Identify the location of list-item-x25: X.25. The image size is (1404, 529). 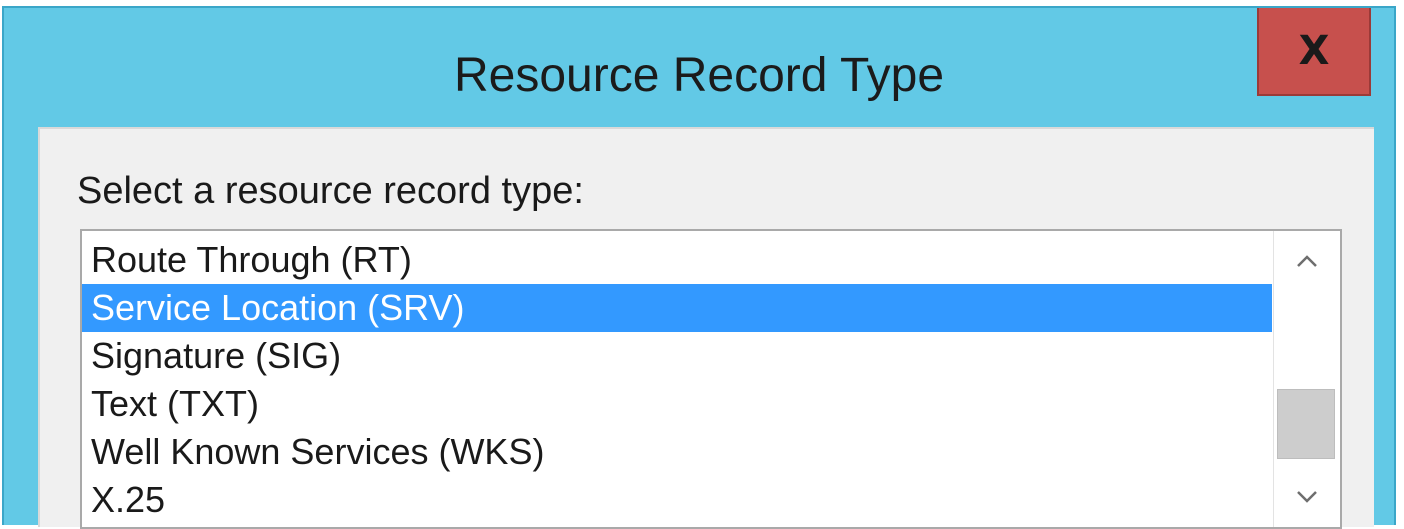
(677, 500).